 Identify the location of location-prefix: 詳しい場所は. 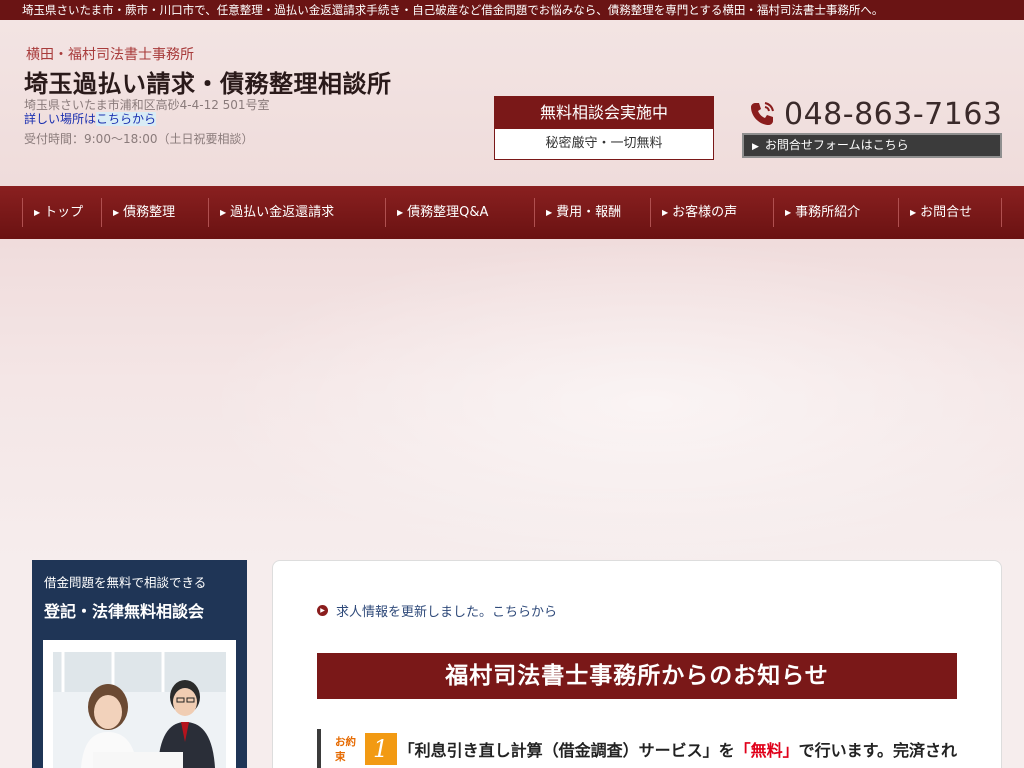
(60, 119).